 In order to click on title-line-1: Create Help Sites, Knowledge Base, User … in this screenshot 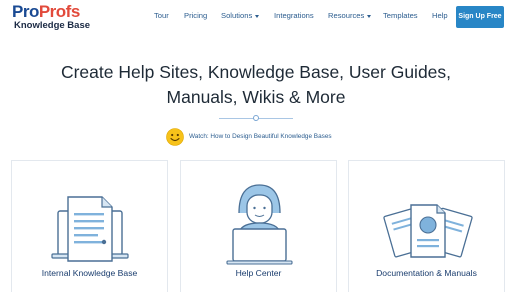, I will do `click(256, 72)`.